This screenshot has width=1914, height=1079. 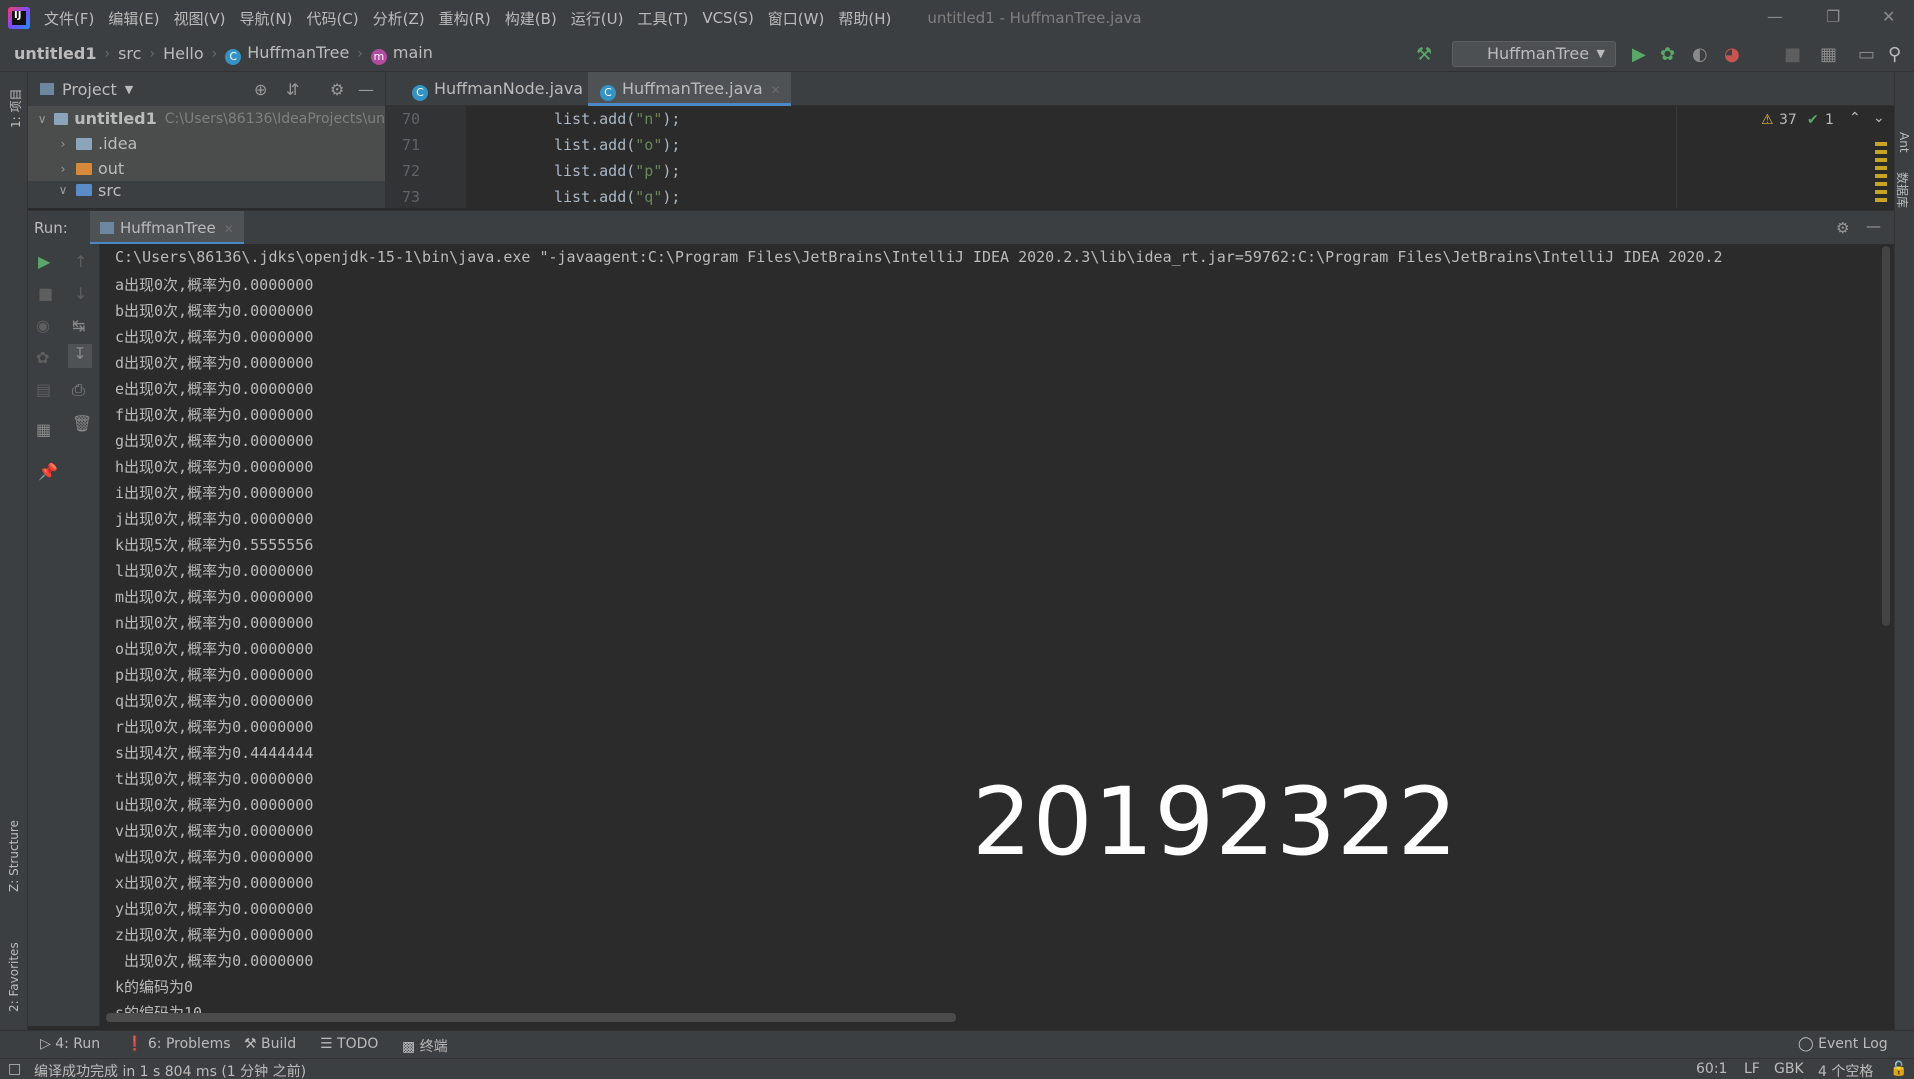 I want to click on tab-huffman-node: CHuffmanNode.java✕, so click(x=500, y=89).